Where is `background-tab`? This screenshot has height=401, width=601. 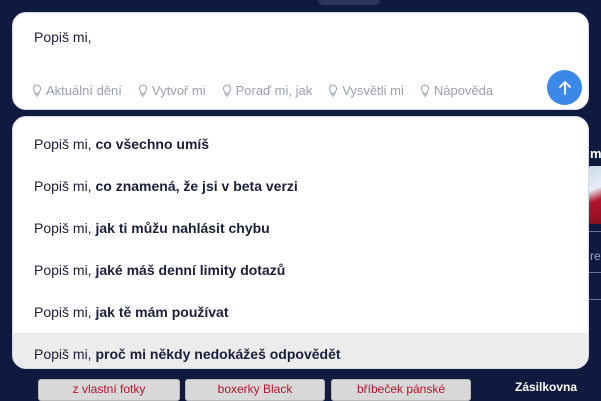 background-tab is located at coordinates (349, 2).